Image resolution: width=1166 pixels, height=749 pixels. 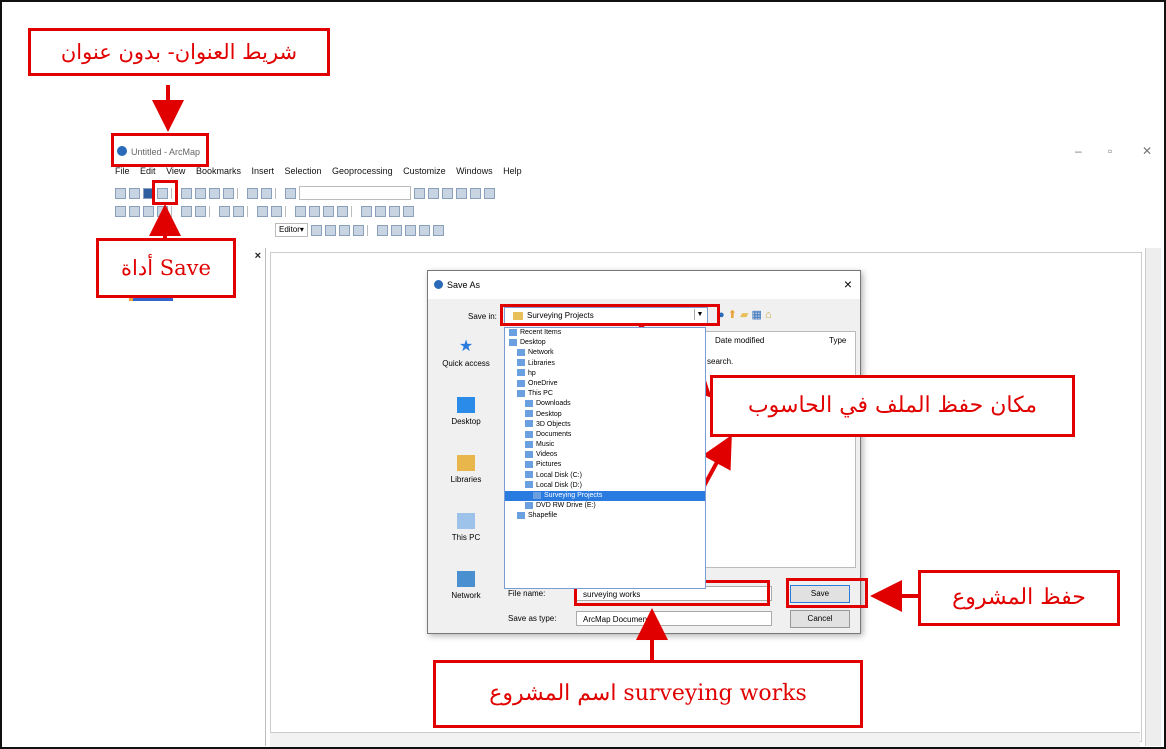 What do you see at coordinates (179, 52) in the screenshot?
I see `annotation-title-bar: شريط العنوان- بدون عنوان` at bounding box center [179, 52].